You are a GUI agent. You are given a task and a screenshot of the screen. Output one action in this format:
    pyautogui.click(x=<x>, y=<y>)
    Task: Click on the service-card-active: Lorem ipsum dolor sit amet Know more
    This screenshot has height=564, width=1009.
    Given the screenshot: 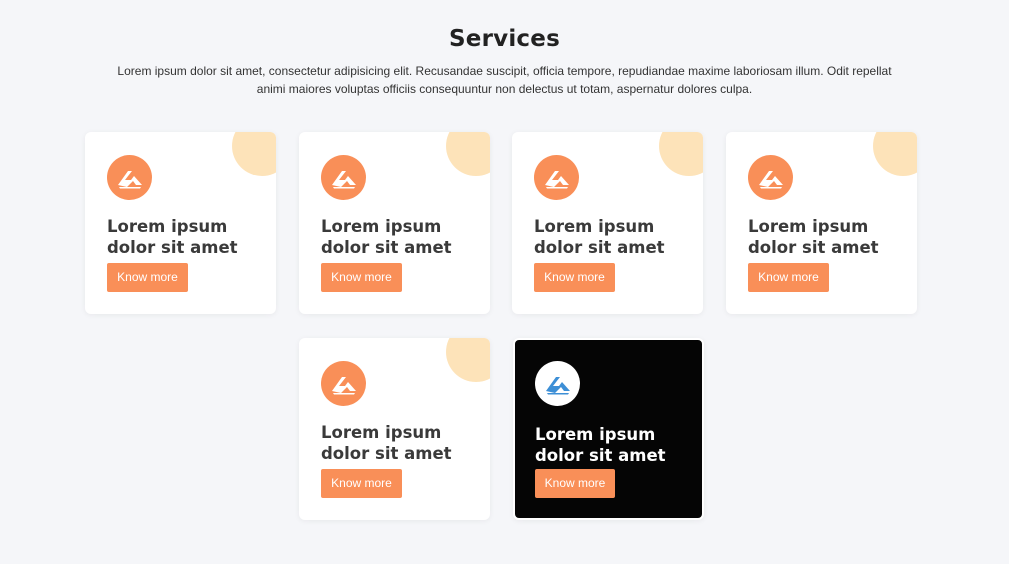 What is the action you would take?
    pyautogui.click(x=608, y=429)
    